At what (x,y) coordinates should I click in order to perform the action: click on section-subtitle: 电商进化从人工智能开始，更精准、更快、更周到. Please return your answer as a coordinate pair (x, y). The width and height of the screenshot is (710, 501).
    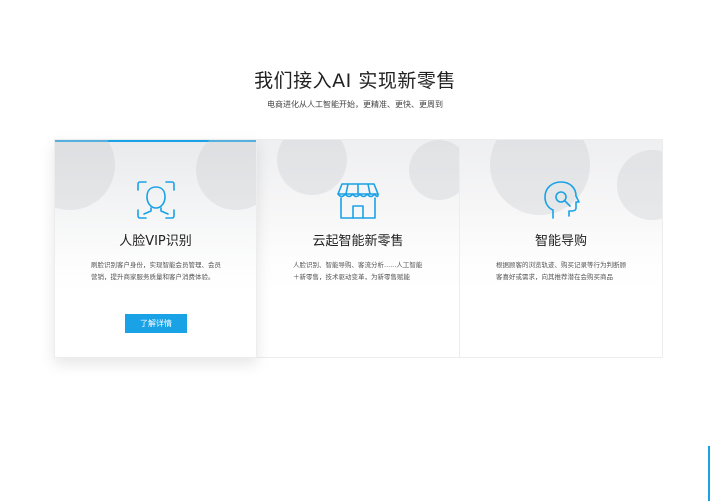
    Looking at the image, I should click on (355, 104).